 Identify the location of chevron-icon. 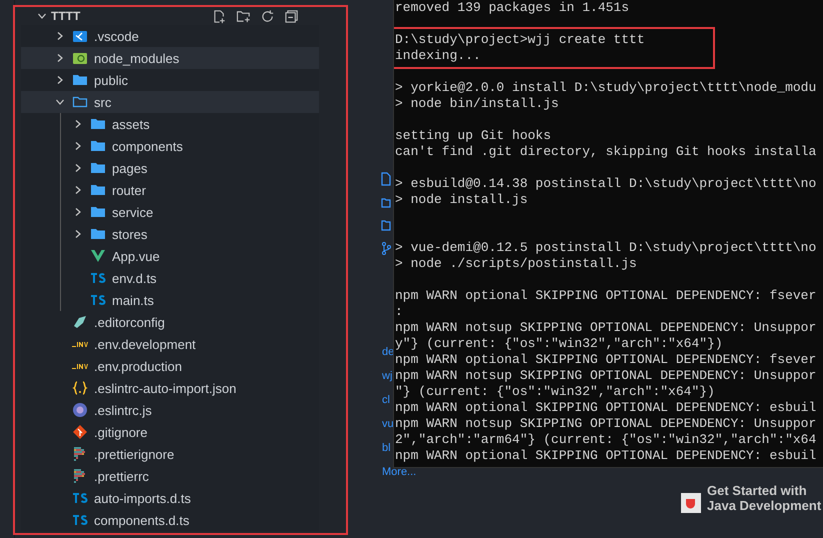
(42, 16).